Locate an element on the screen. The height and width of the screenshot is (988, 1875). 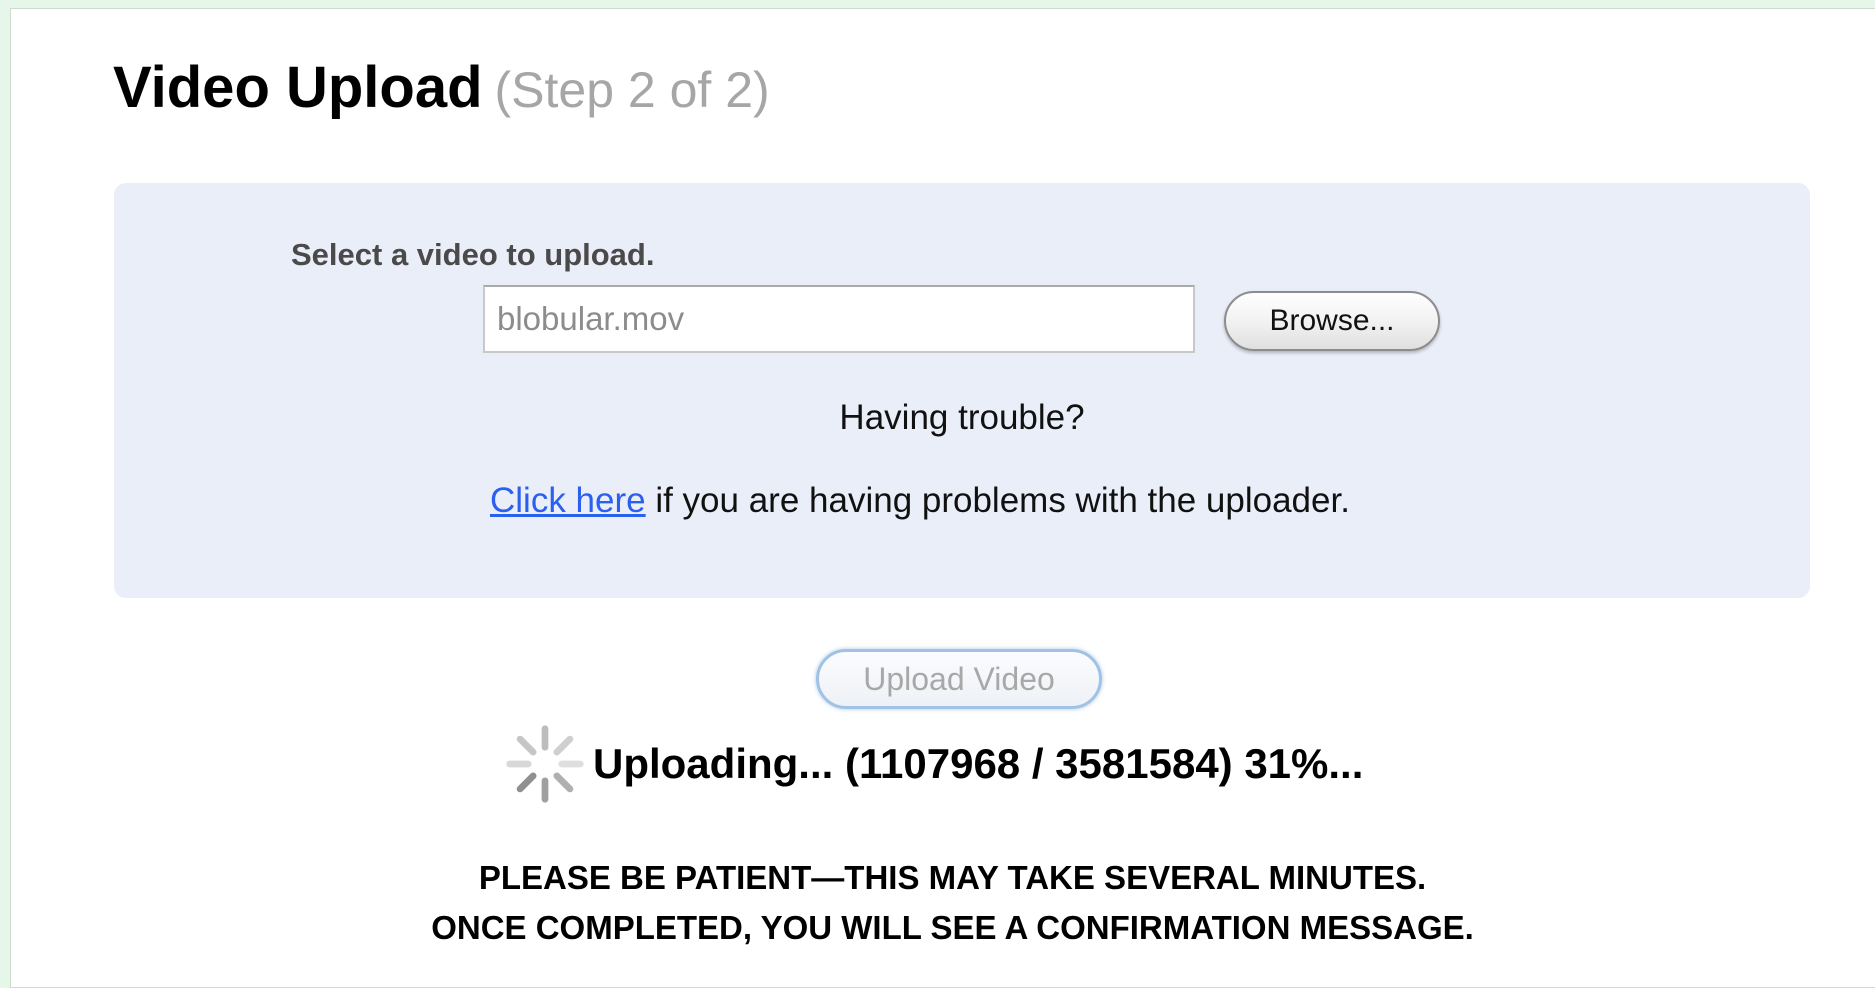
select-video-label: Select a video to upload. is located at coordinates (473, 254).